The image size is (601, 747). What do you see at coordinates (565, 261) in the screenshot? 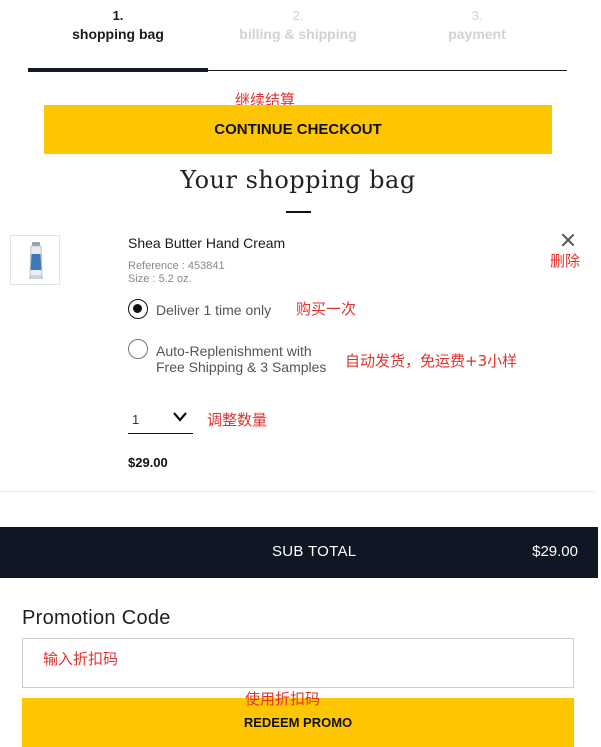
I see `annotation-remove: 删除` at bounding box center [565, 261].